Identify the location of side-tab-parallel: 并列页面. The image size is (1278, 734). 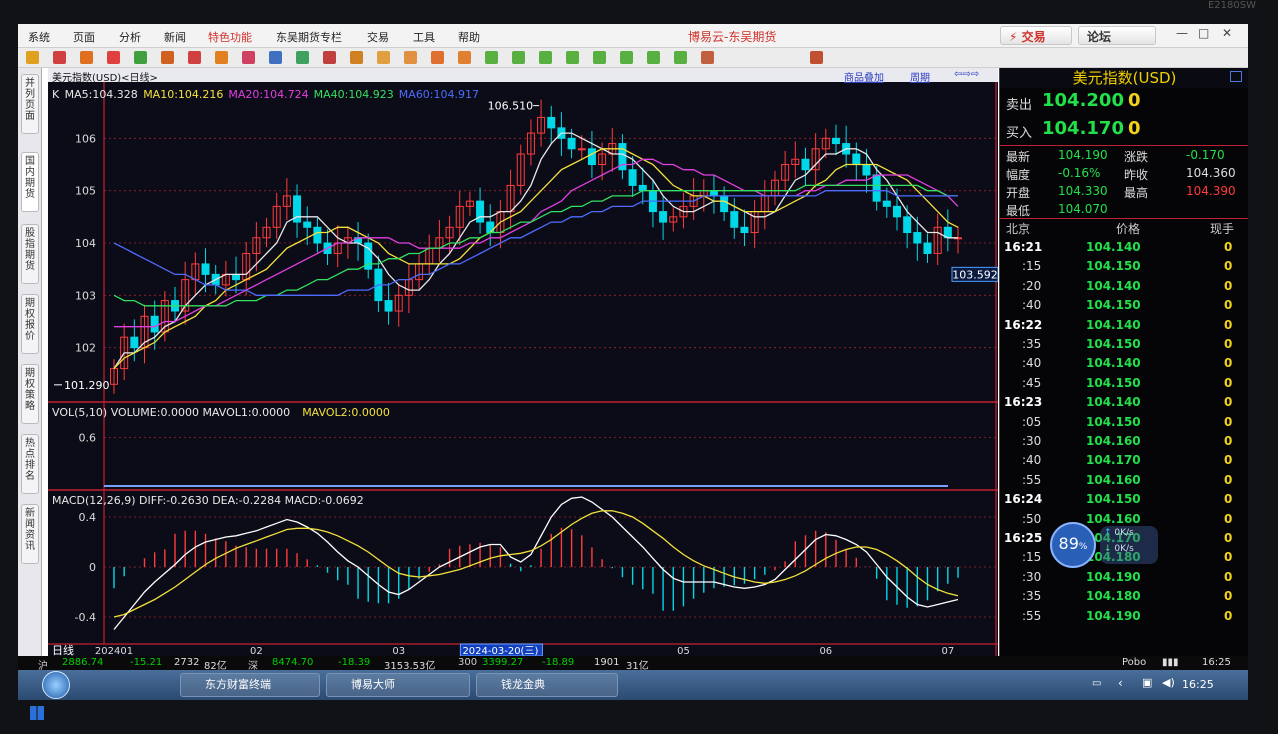
(30, 104).